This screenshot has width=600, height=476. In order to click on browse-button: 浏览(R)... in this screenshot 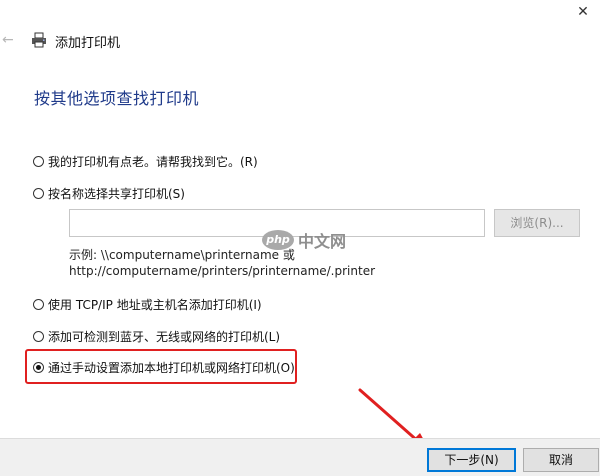, I will do `click(537, 223)`.